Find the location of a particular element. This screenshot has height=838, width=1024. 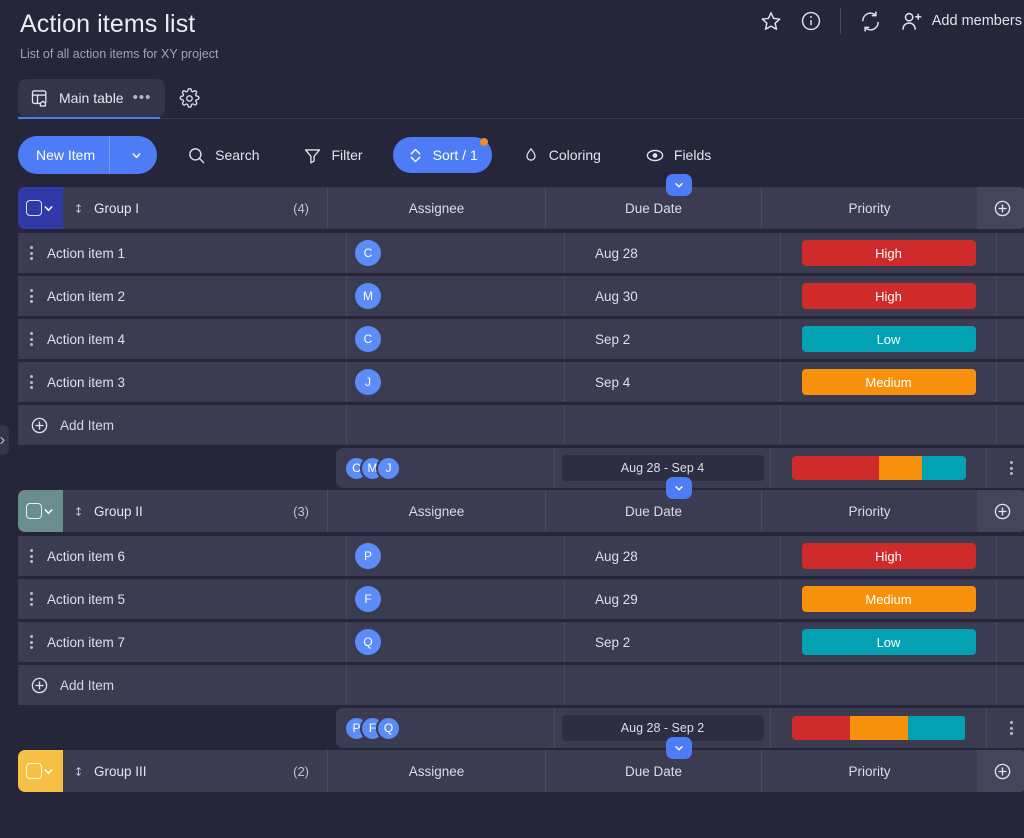

row-due-date-cell: Aug 29 is located at coordinates (672, 599).